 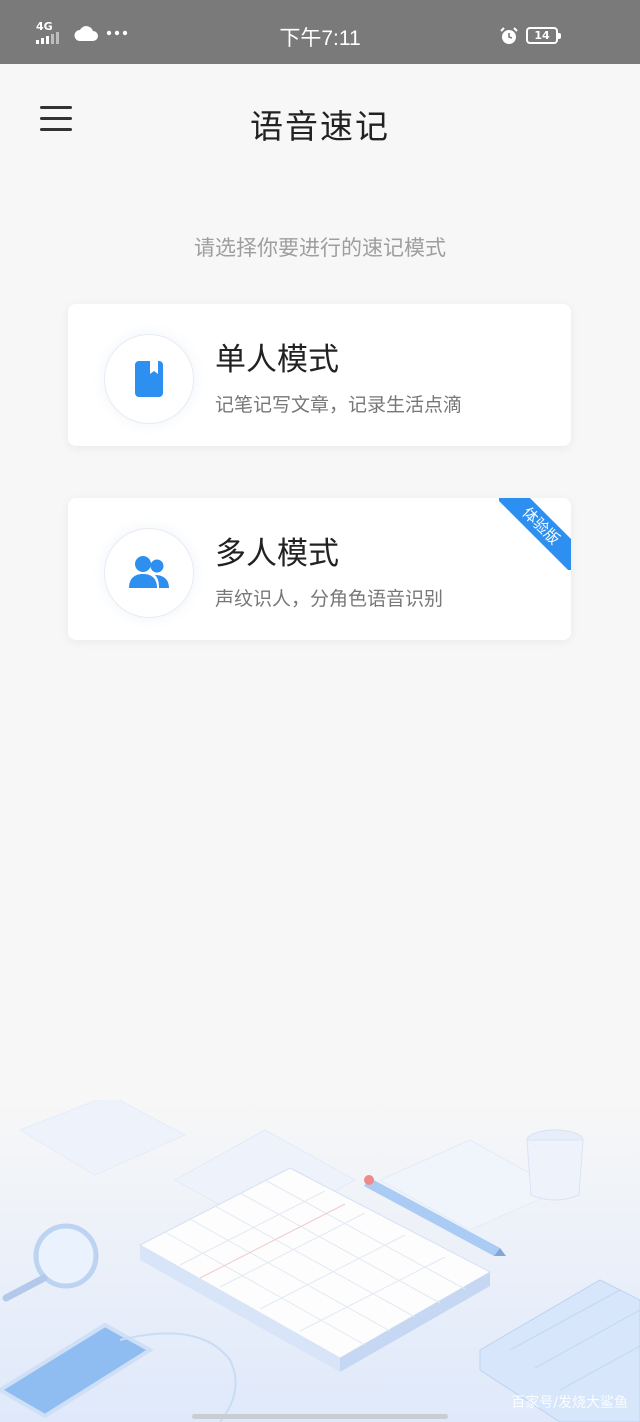 I want to click on watermark: 百家号/发烧大鲨鱼, so click(x=569, y=1403).